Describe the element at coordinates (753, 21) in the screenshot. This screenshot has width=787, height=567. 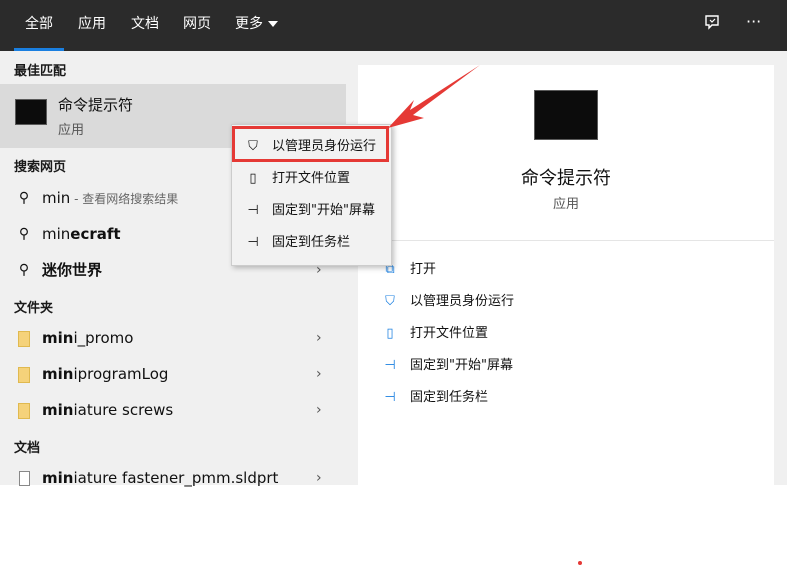
I see `more-options-icon: ···` at that location.